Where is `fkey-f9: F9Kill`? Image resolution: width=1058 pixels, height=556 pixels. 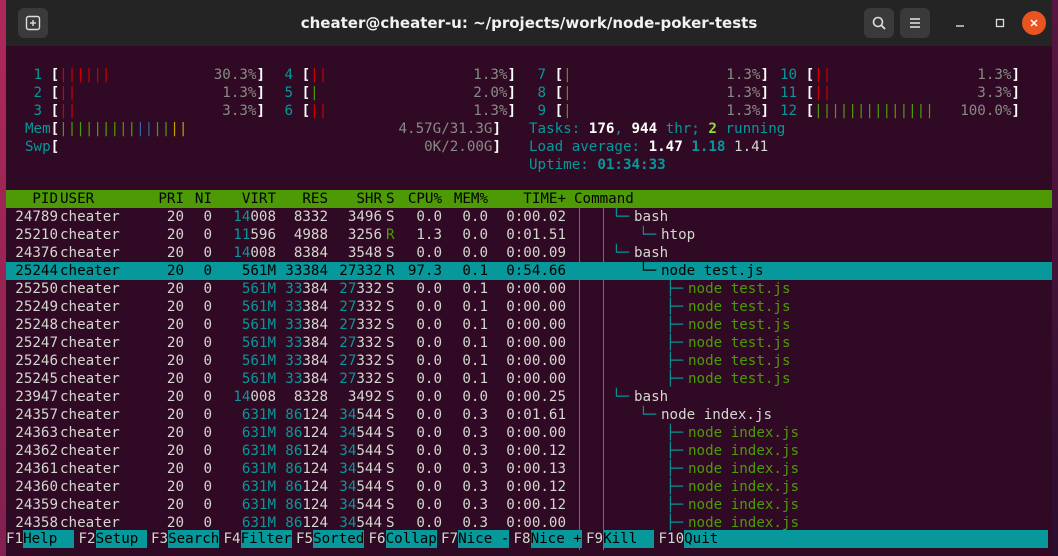 fkey-f9: F9Kill is located at coordinates (620, 539).